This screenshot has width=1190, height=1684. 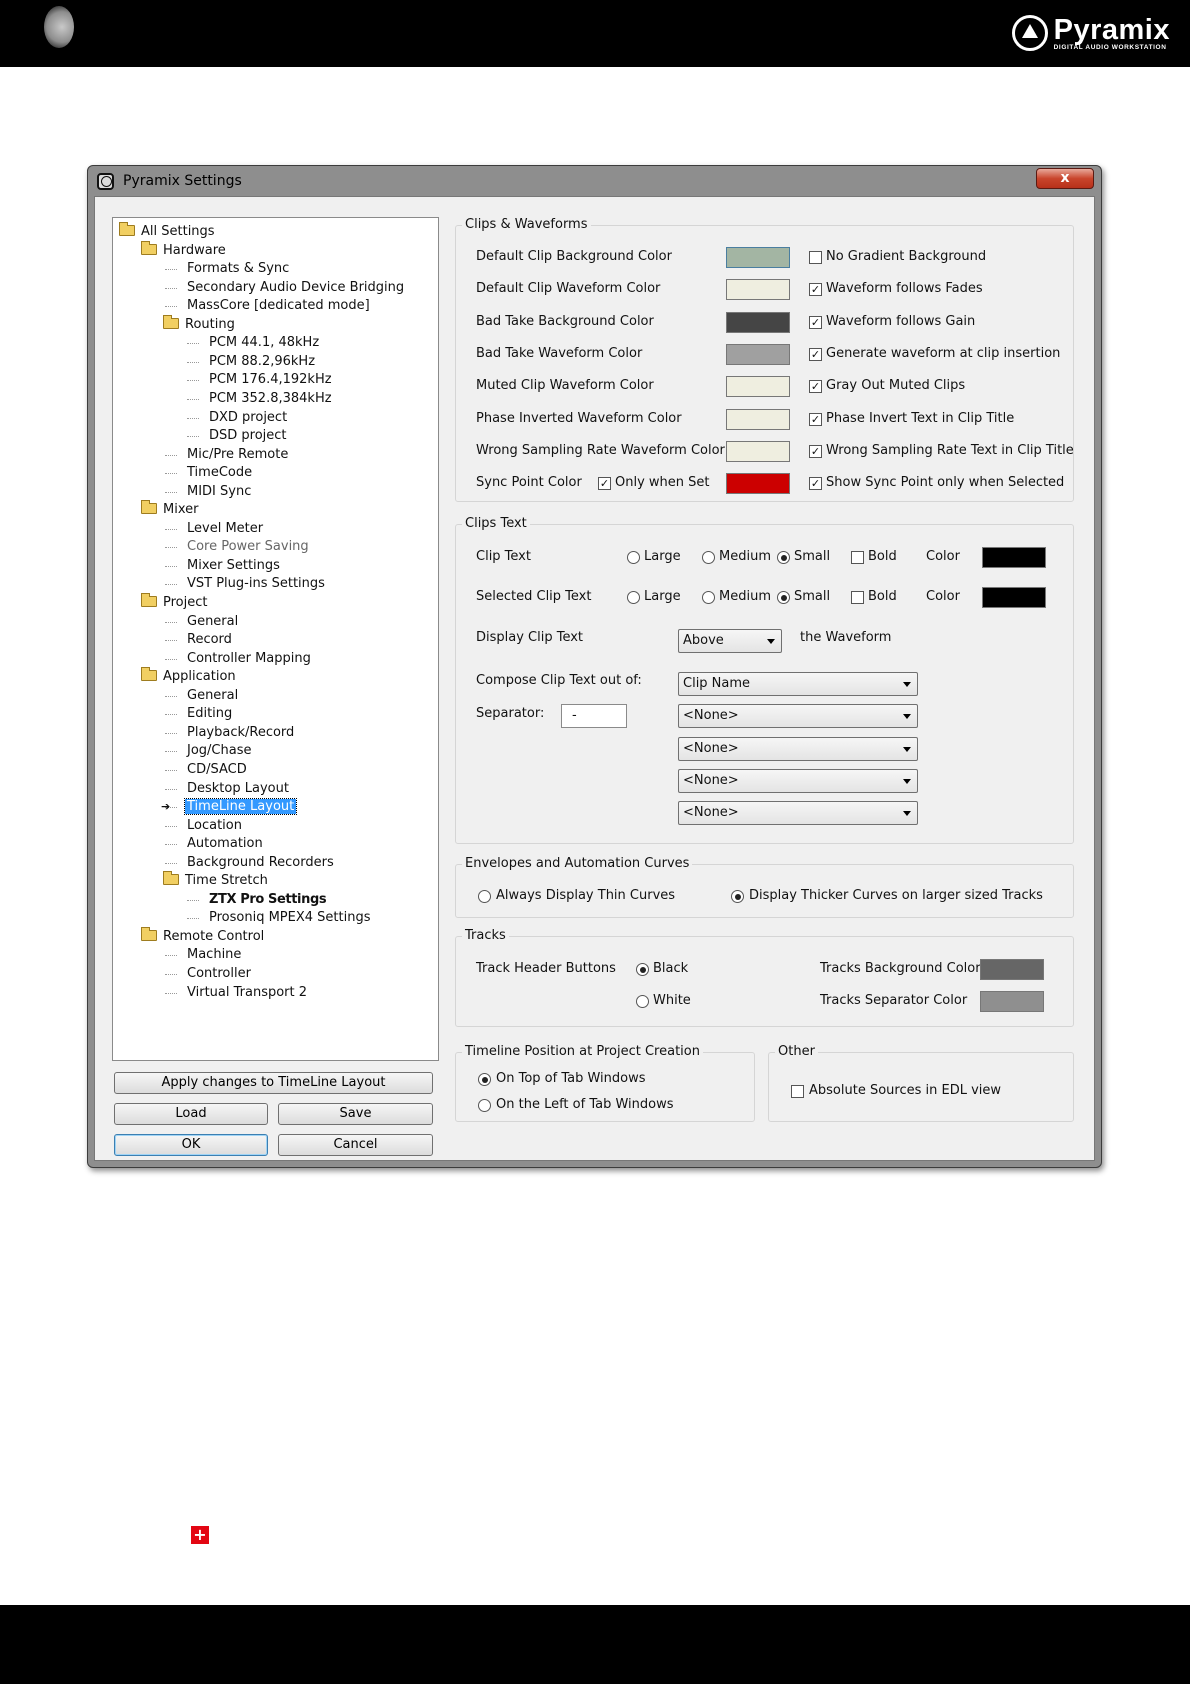 I want to click on tracks-sep-color-swatch, so click(x=1012, y=1001).